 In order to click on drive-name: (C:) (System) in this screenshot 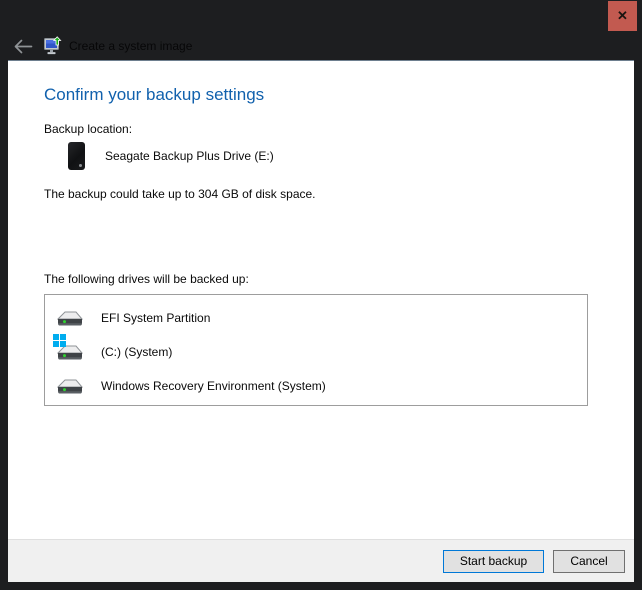, I will do `click(137, 352)`.